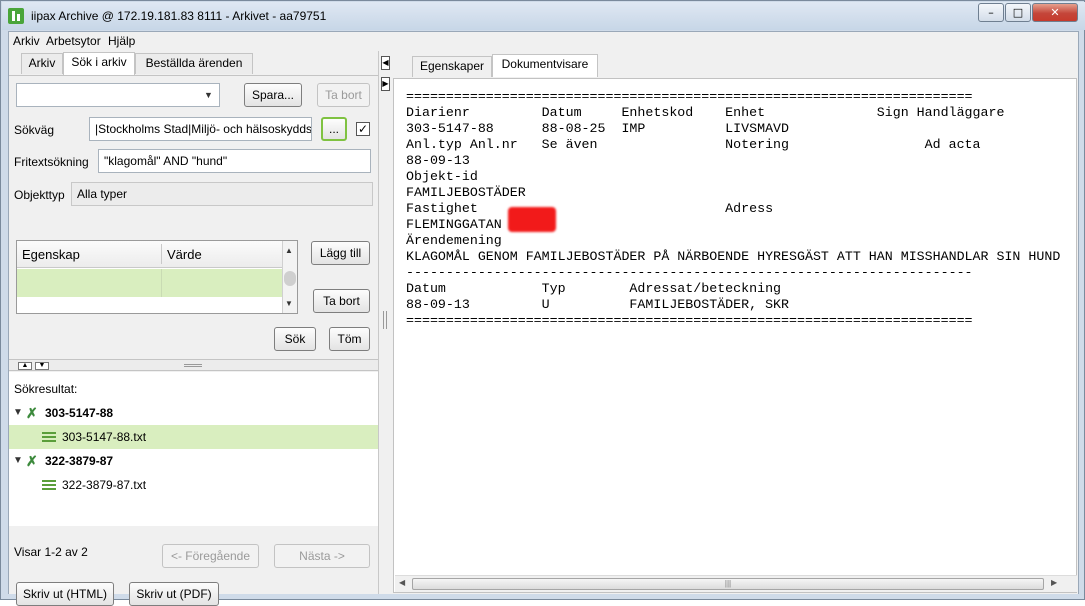 Image resolution: width=1085 pixels, height=606 pixels. Describe the element at coordinates (51, 552) in the screenshot. I see `result-count: Visar 1-2 av 2` at that location.